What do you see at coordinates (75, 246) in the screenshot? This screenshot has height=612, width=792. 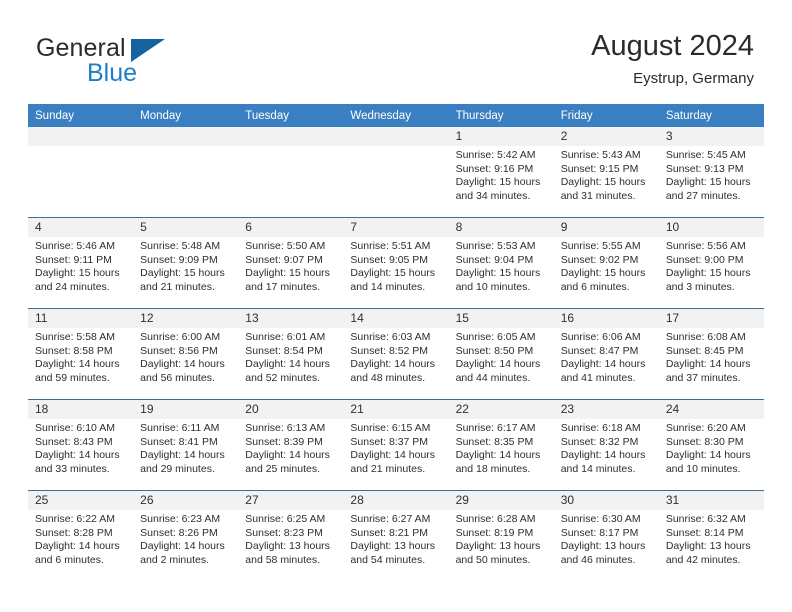 I see `sunrise-text: Sunrise: 5:46 AM` at bounding box center [75, 246].